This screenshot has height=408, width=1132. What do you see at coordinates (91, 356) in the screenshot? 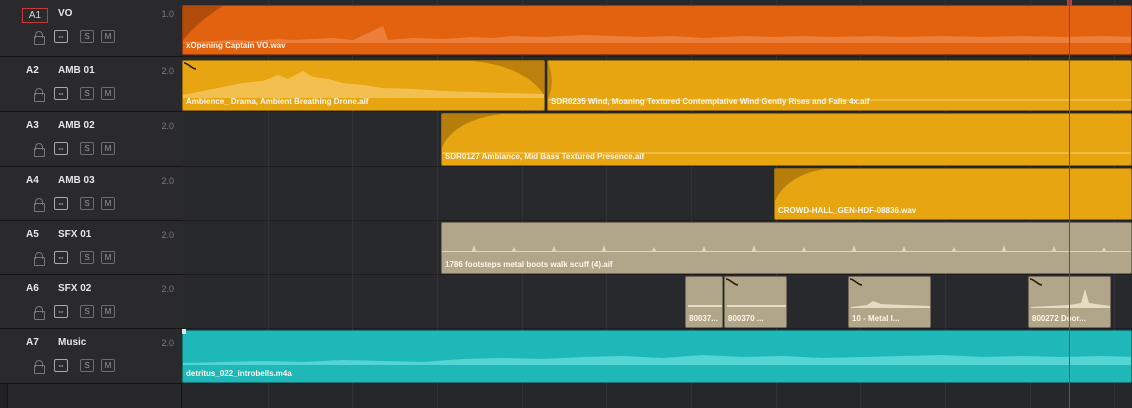
I see `track-header-a7: A7 Music 2.0 ⇔ S M` at bounding box center [91, 356].